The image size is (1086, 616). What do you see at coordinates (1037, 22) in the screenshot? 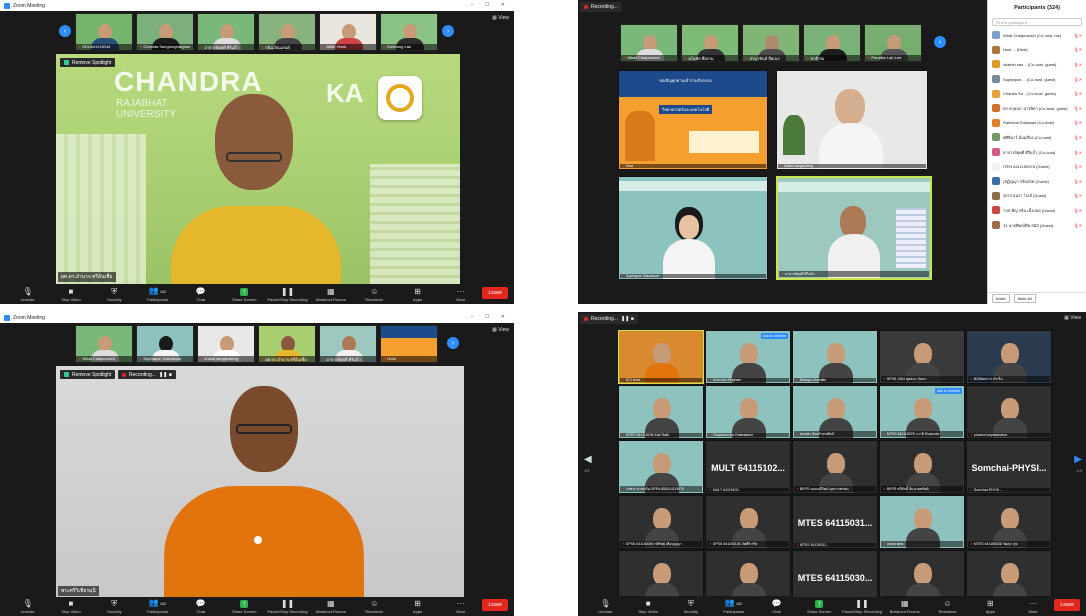
I see `participant-search-input: Find a participant` at bounding box center [1037, 22].